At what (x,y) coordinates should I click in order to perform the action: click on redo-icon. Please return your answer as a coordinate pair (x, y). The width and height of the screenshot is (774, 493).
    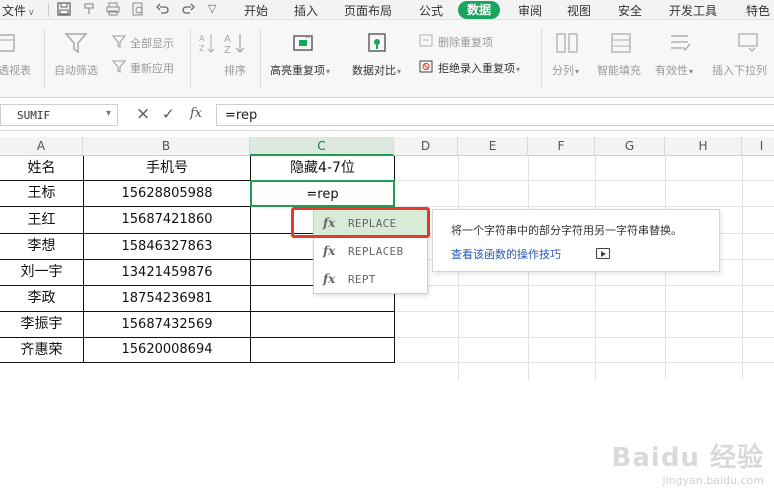
    Looking at the image, I should click on (188, 11).